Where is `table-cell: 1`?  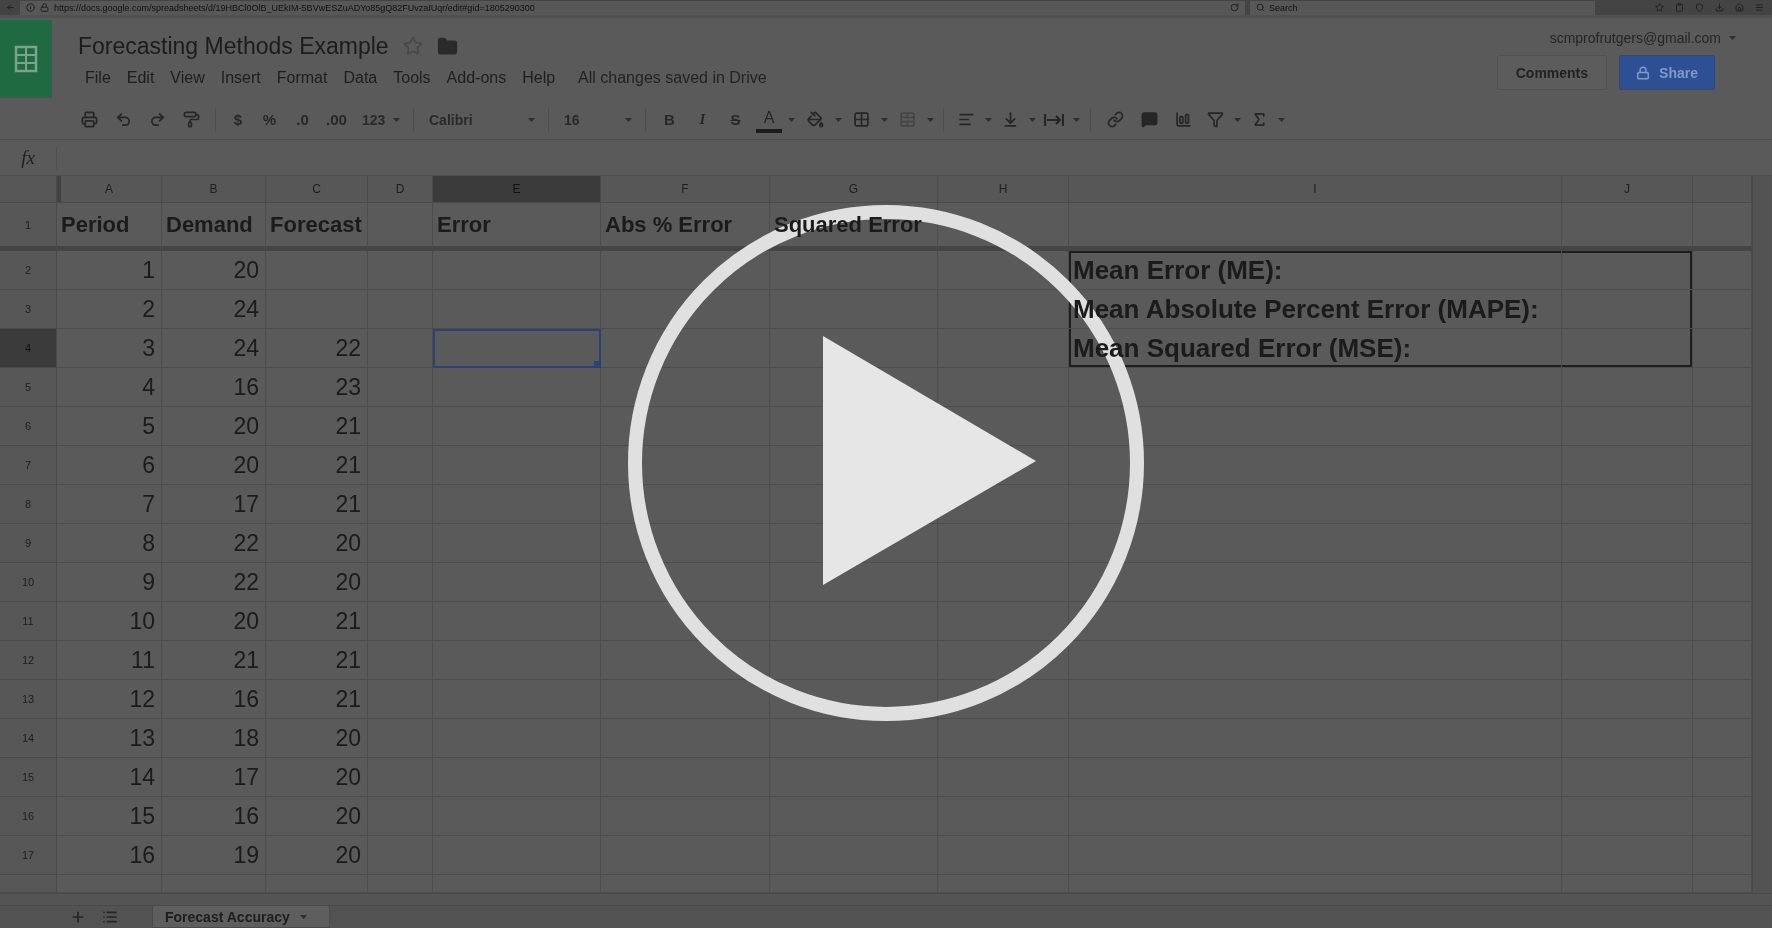 table-cell: 1 is located at coordinates (109, 270).